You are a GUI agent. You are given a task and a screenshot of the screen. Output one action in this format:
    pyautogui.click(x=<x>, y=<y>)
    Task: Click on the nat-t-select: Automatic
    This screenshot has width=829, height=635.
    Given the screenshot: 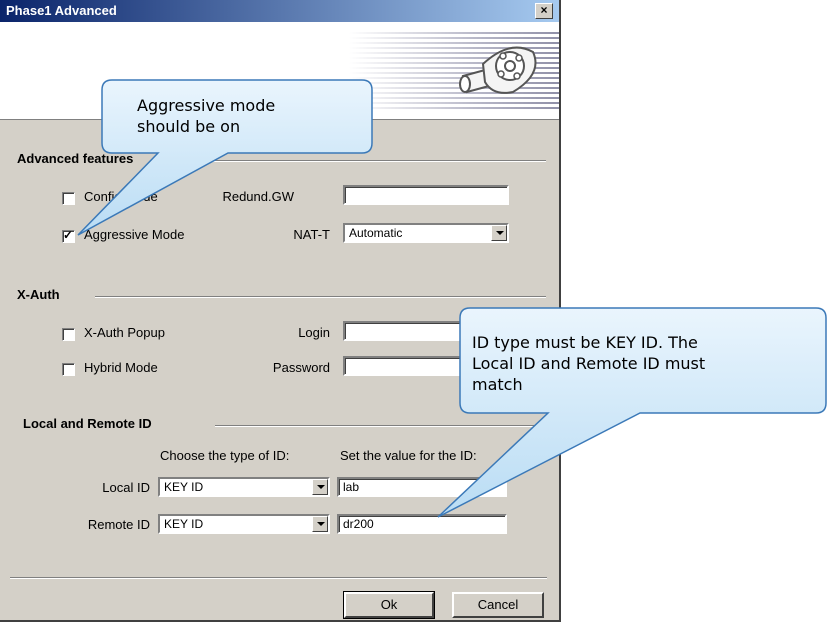 What is the action you would take?
    pyautogui.click(x=426, y=233)
    